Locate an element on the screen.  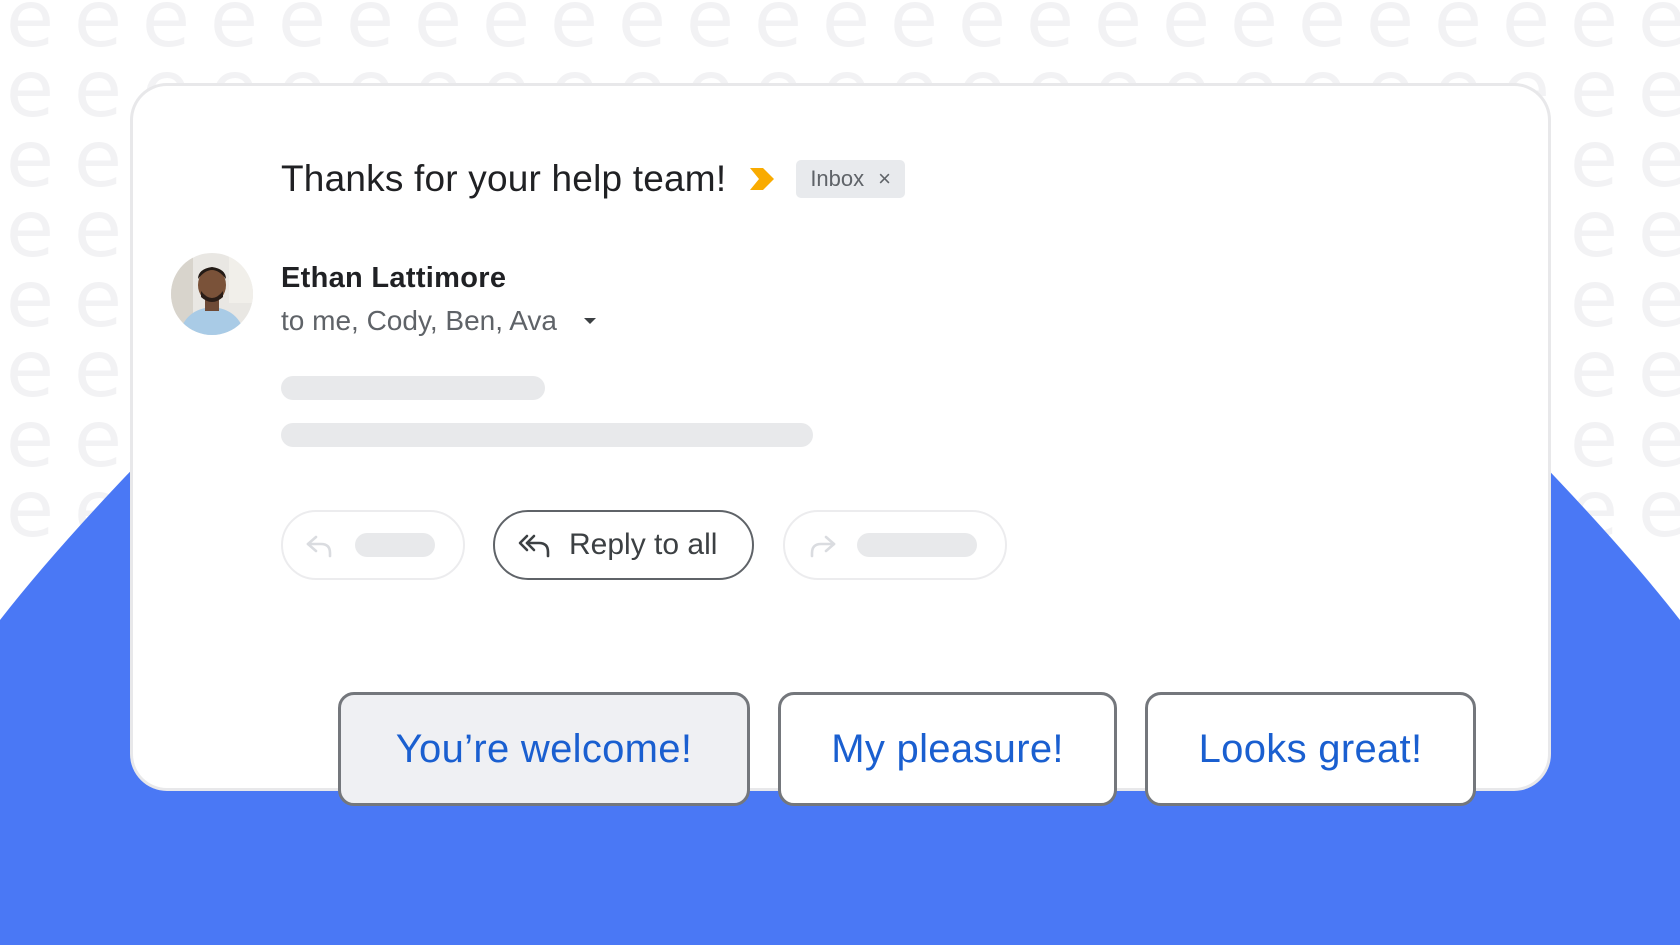
inbox-label-chip: Inbox × is located at coordinates (850, 179).